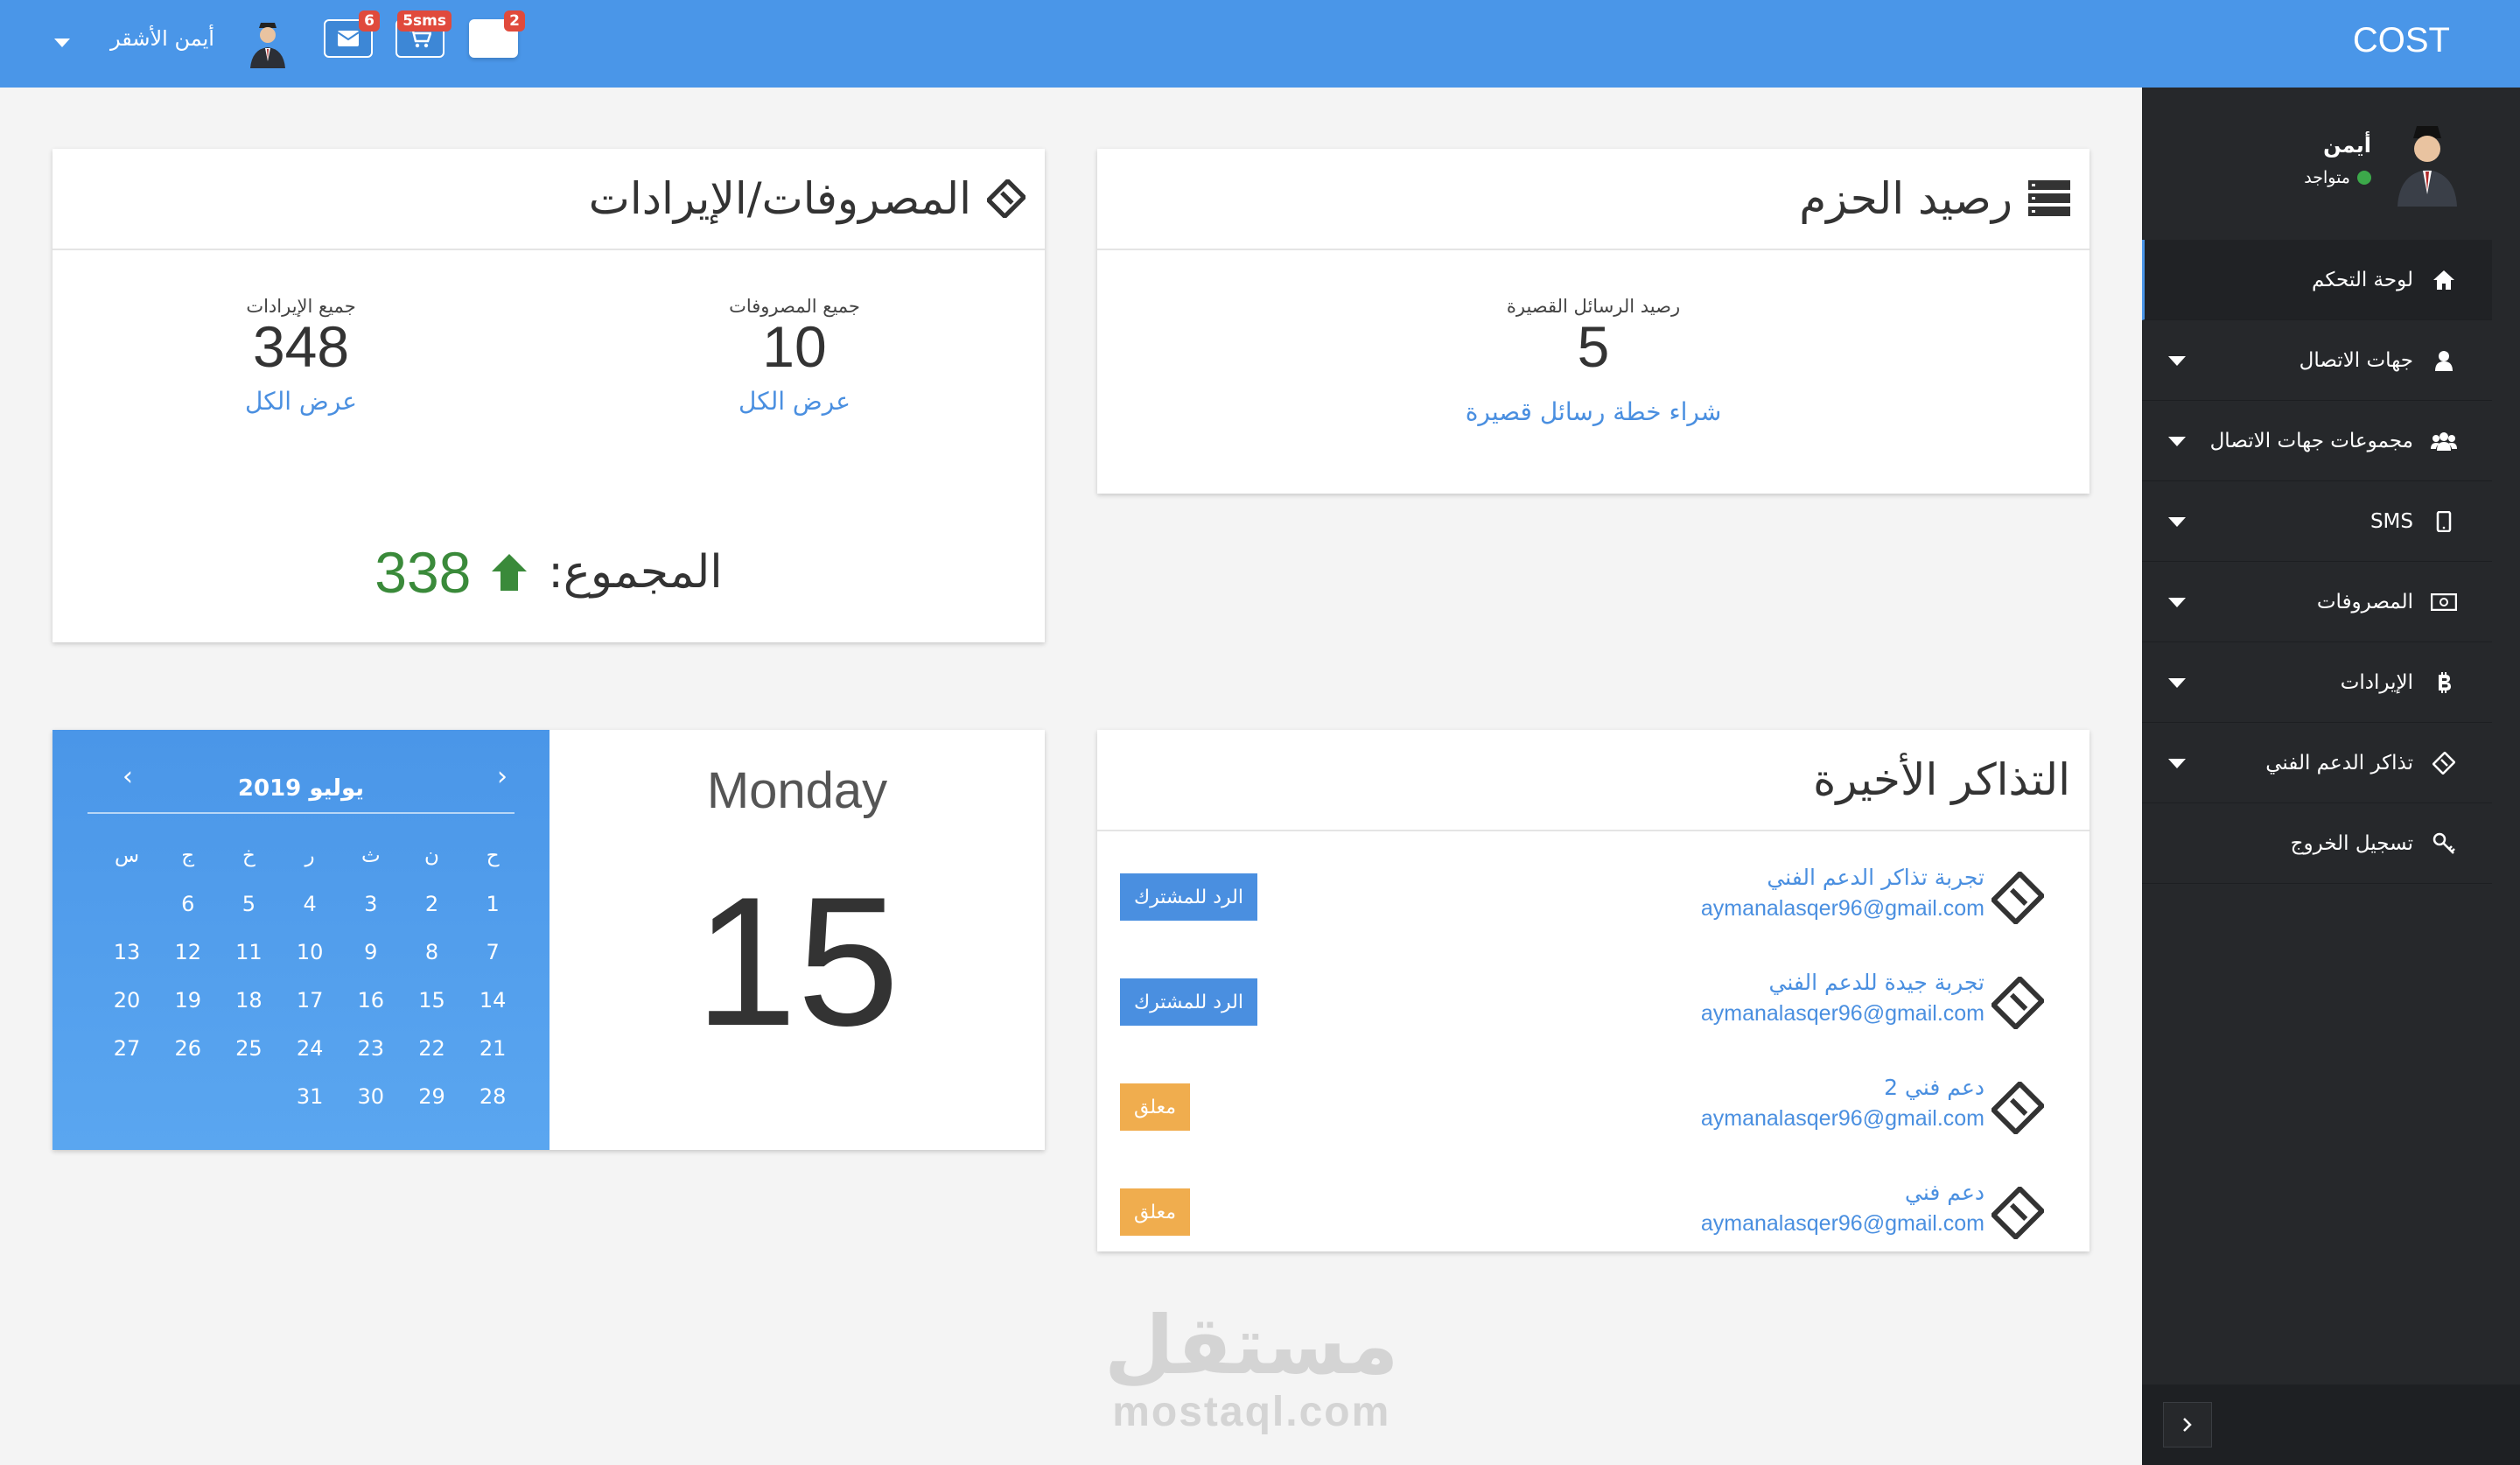  I want to click on calendar-day: 2, so click(432, 904).